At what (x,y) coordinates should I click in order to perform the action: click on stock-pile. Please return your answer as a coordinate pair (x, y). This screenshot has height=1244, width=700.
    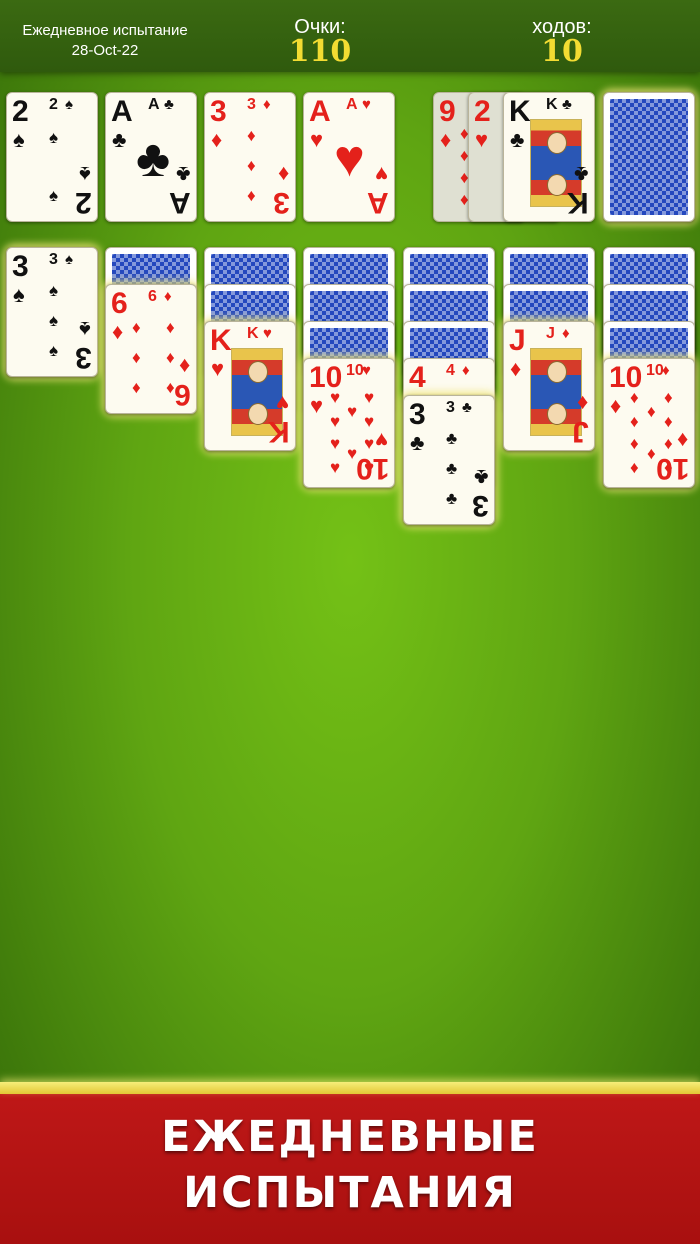
    Looking at the image, I should click on (649, 157).